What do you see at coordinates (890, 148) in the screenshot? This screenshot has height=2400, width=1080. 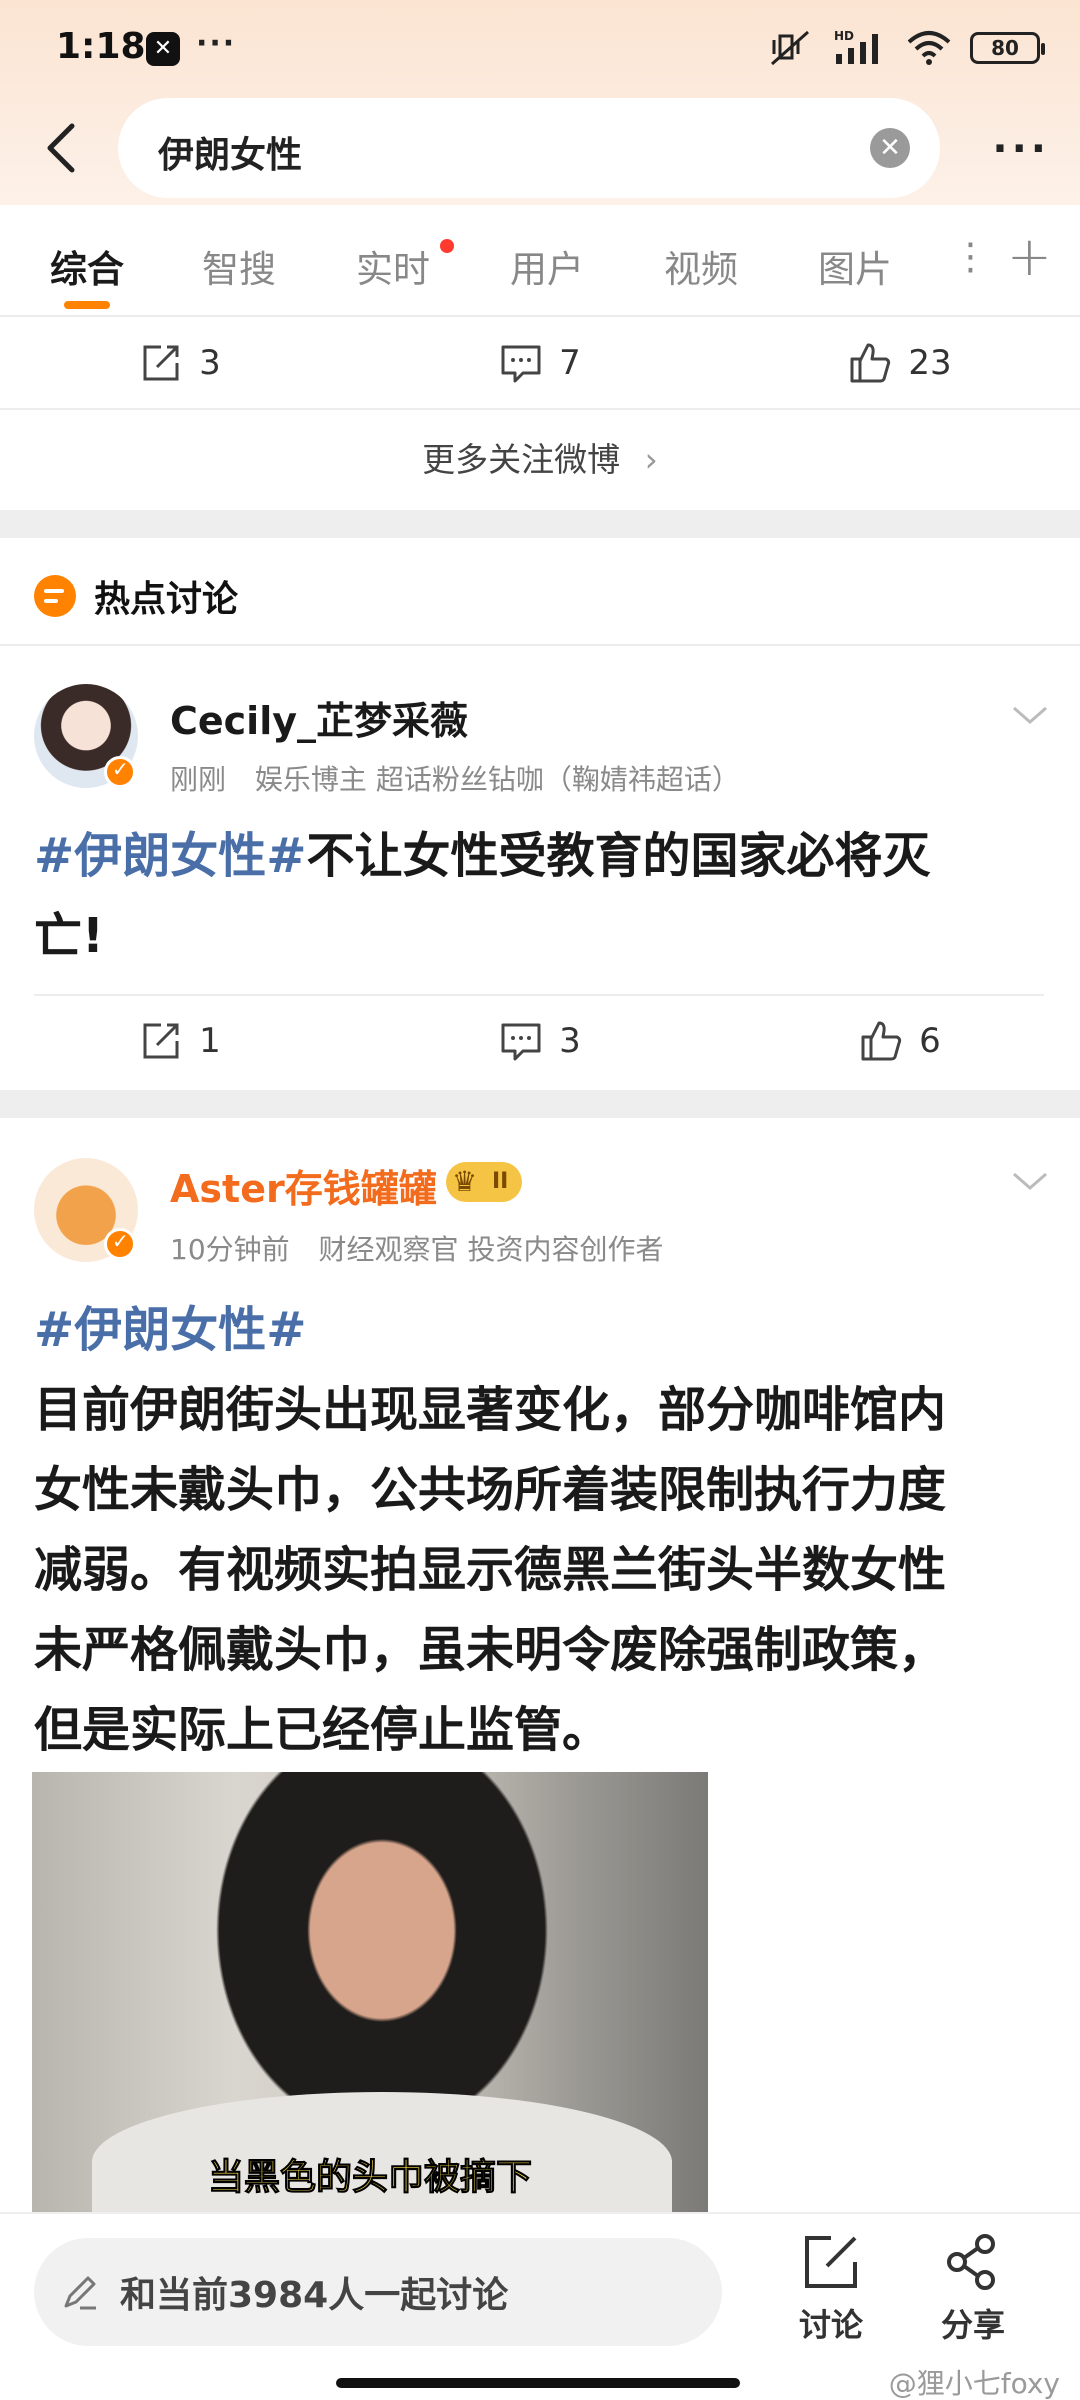 I see `clear-search-icon: ✕` at bounding box center [890, 148].